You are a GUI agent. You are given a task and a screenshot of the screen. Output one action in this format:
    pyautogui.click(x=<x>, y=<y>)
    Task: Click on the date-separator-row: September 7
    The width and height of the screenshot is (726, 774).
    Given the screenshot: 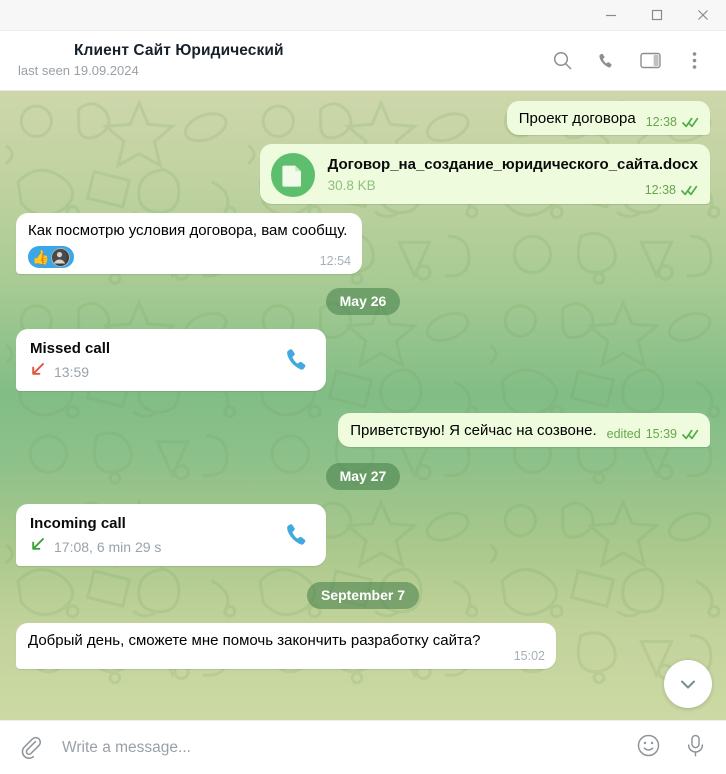 What is the action you would take?
    pyautogui.click(x=363, y=595)
    